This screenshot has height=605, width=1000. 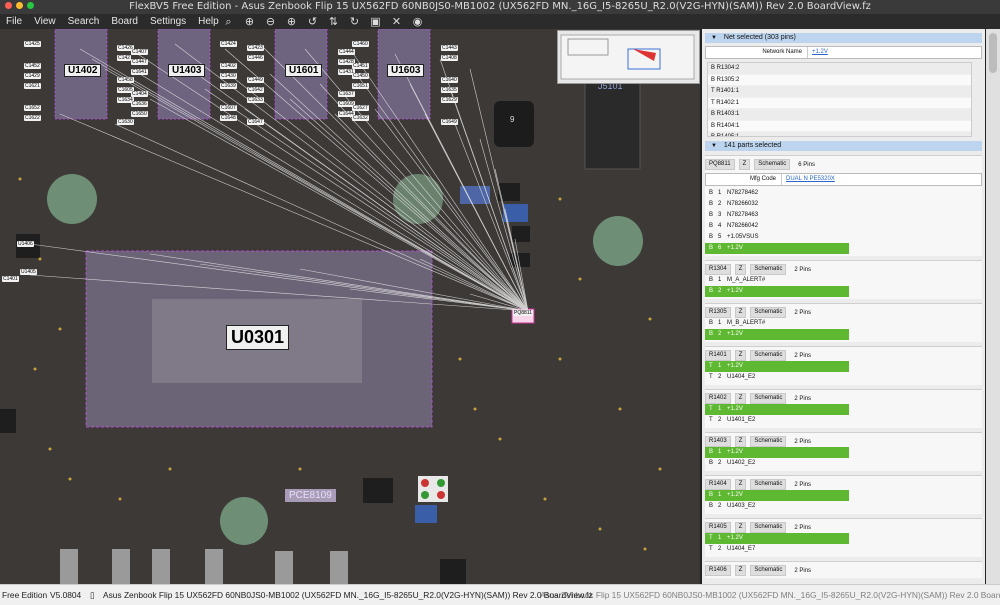 I want to click on pq8811-label: PQ8811, so click(x=523, y=313).